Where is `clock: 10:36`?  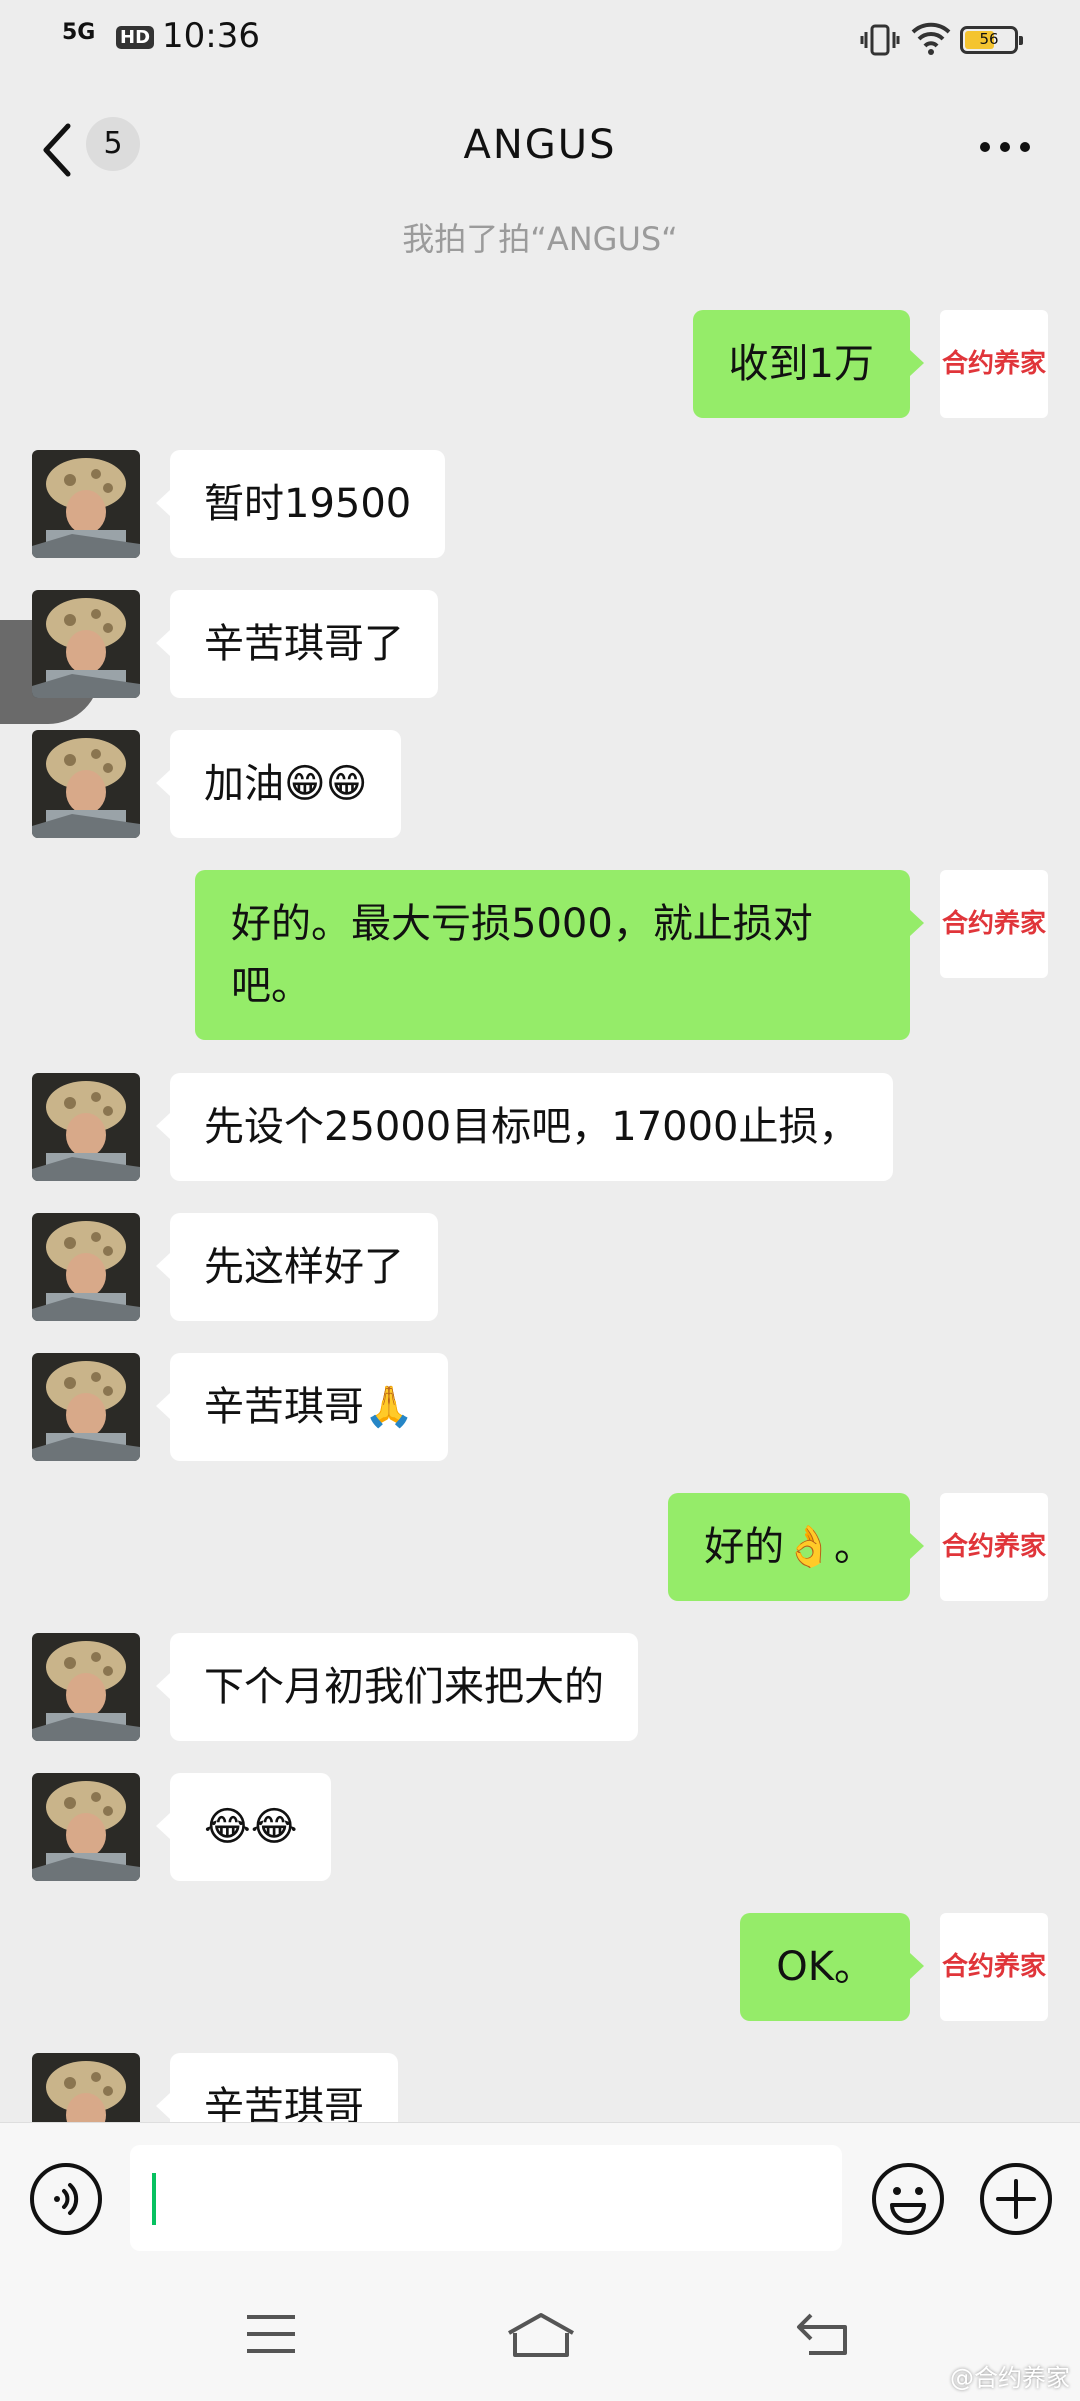 clock: 10:36 is located at coordinates (211, 36).